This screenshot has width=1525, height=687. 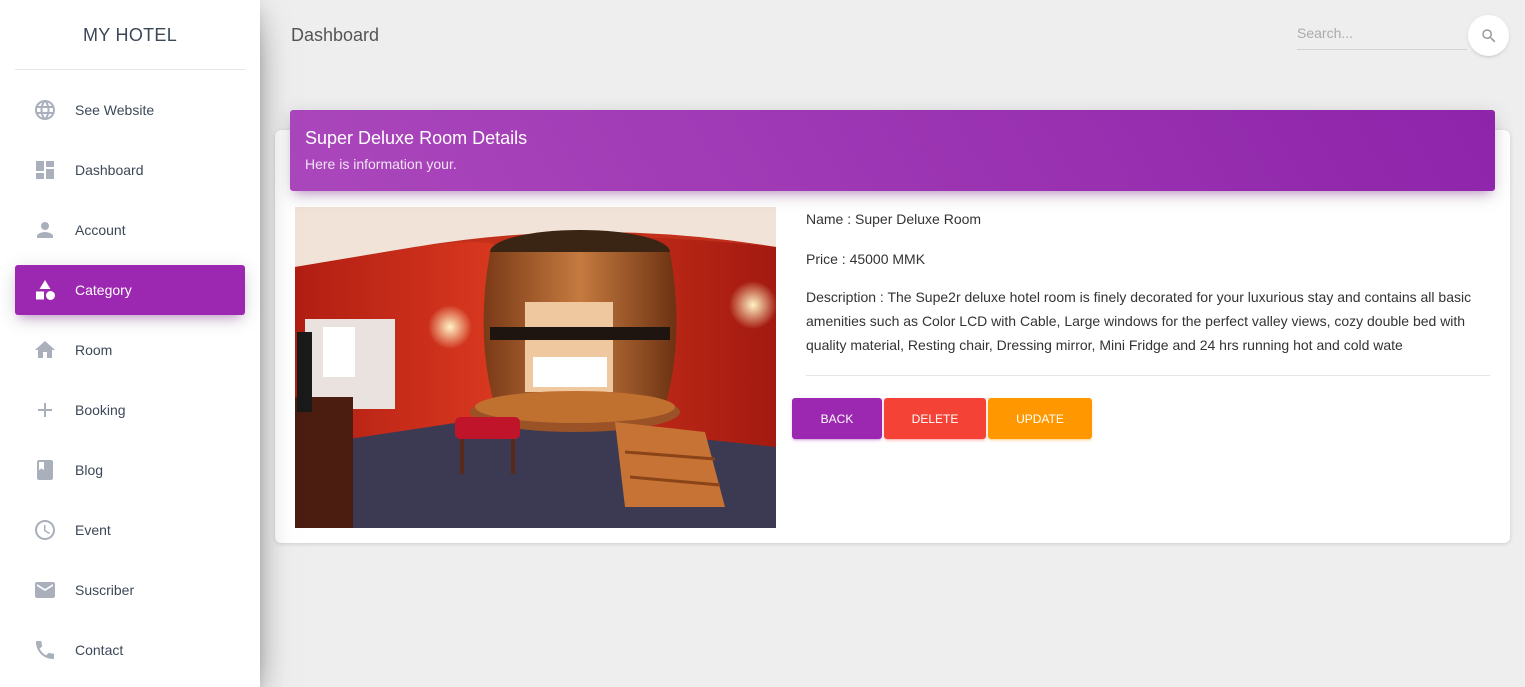 I want to click on card-subtitle: Here is information your., so click(x=381, y=164).